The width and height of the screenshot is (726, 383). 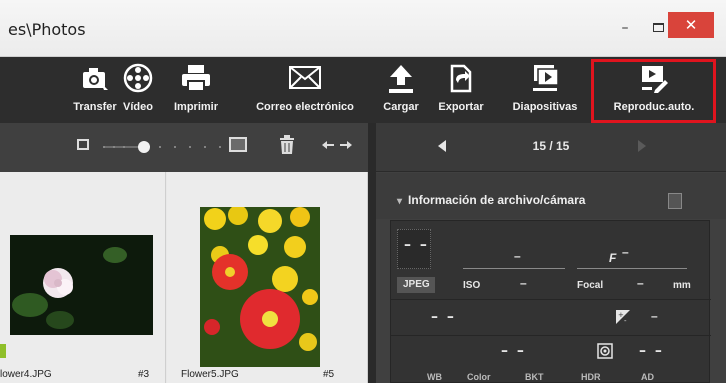 What do you see at coordinates (238, 144) in the screenshot?
I see `large-thumb-icon` at bounding box center [238, 144].